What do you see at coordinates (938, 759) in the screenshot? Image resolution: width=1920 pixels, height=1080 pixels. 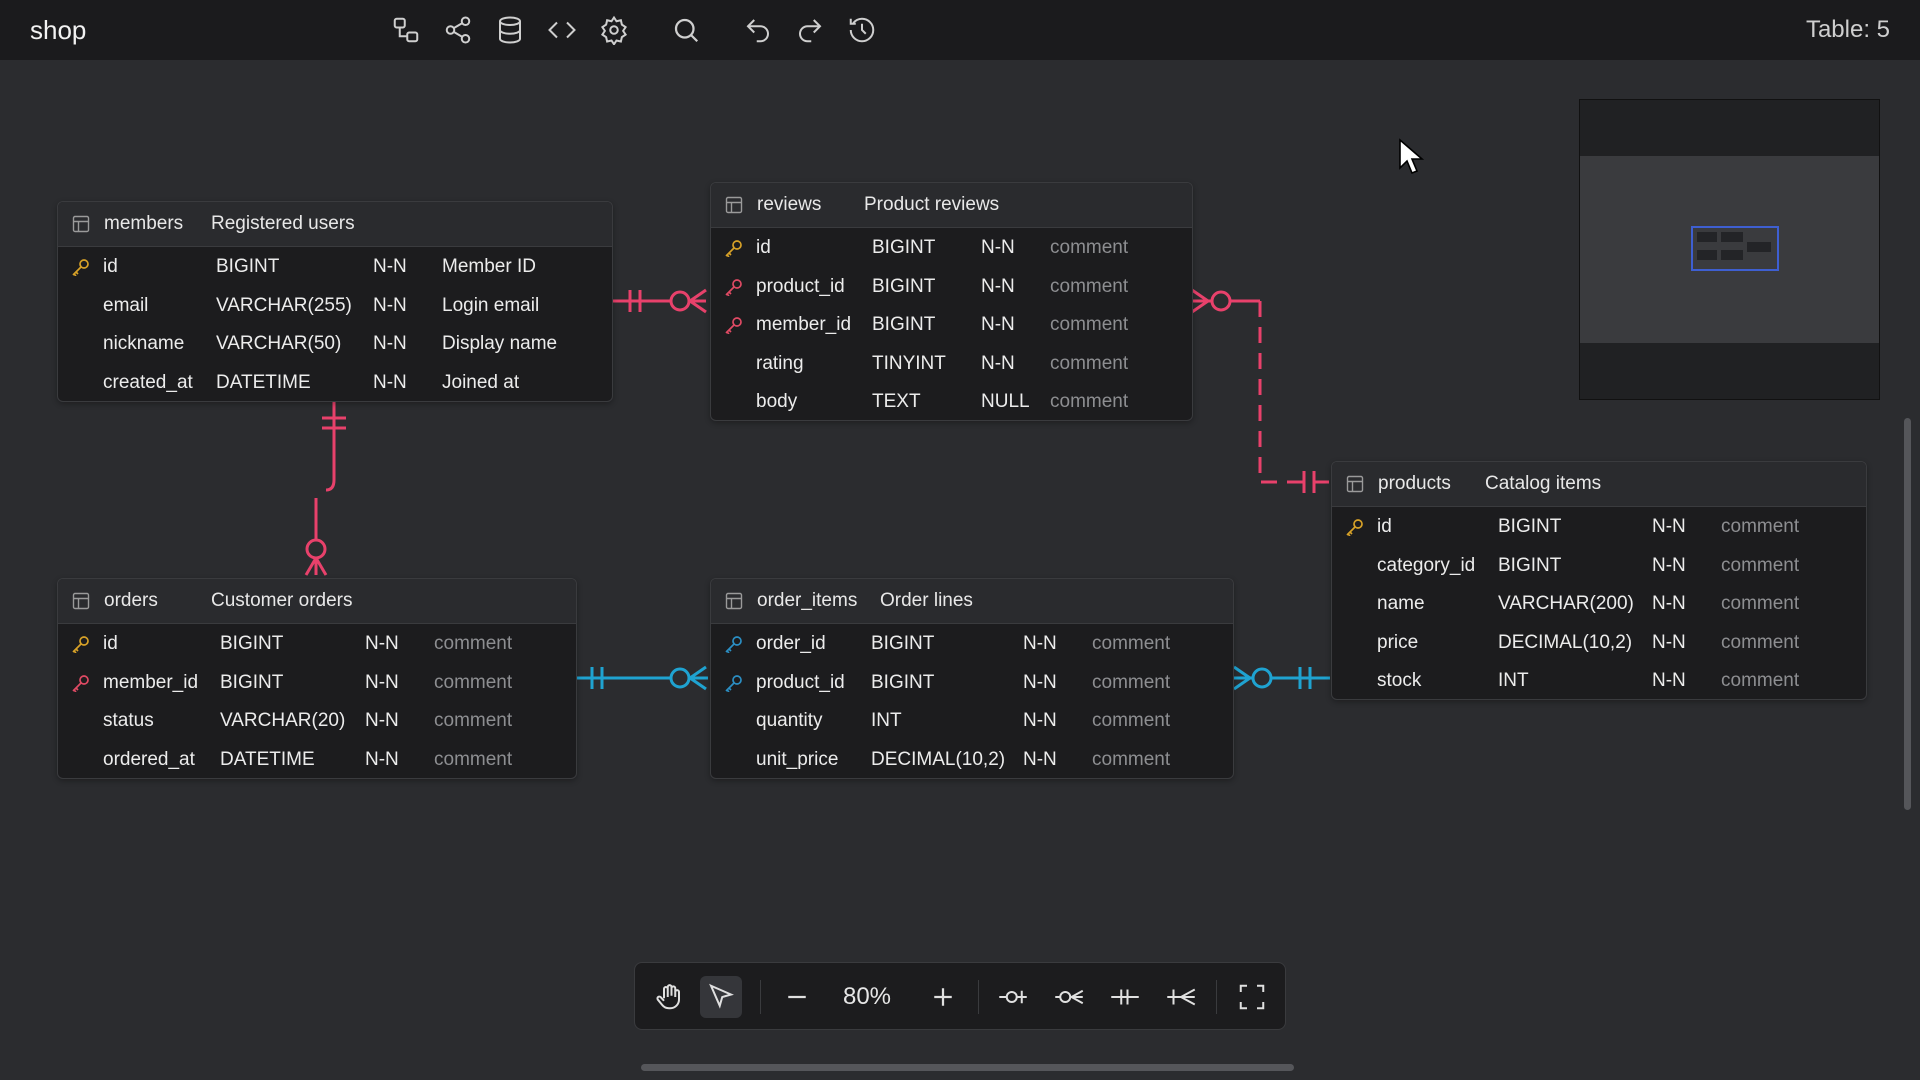 I see `column-type: DECIMAL(10,2)` at bounding box center [938, 759].